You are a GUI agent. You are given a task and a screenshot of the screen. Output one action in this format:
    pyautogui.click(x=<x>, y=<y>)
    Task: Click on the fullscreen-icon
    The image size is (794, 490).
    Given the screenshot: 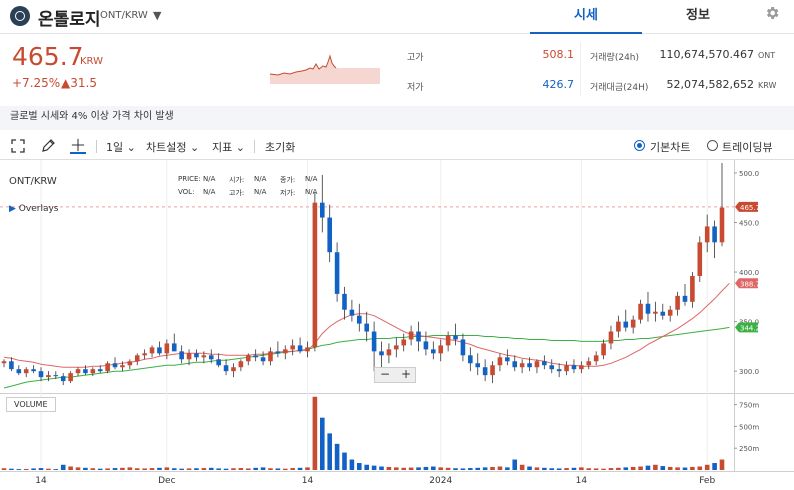 What is the action you would take?
    pyautogui.click(x=18, y=146)
    